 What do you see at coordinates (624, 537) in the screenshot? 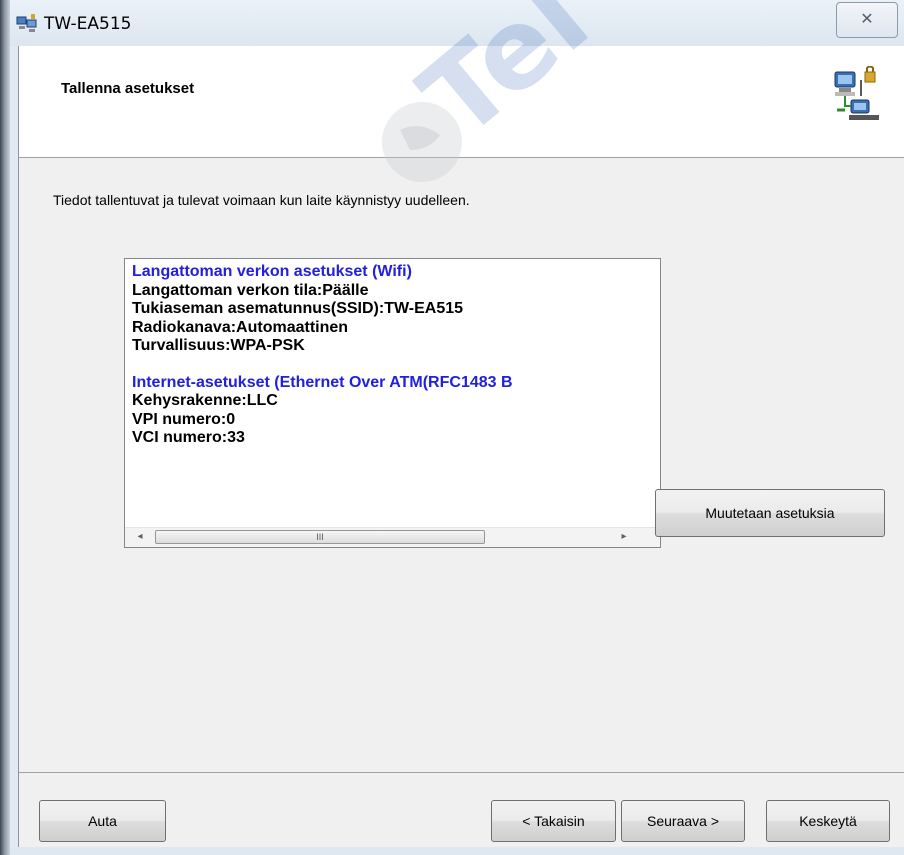
I see `scroll-right-arrow-icon: ▸` at bounding box center [624, 537].